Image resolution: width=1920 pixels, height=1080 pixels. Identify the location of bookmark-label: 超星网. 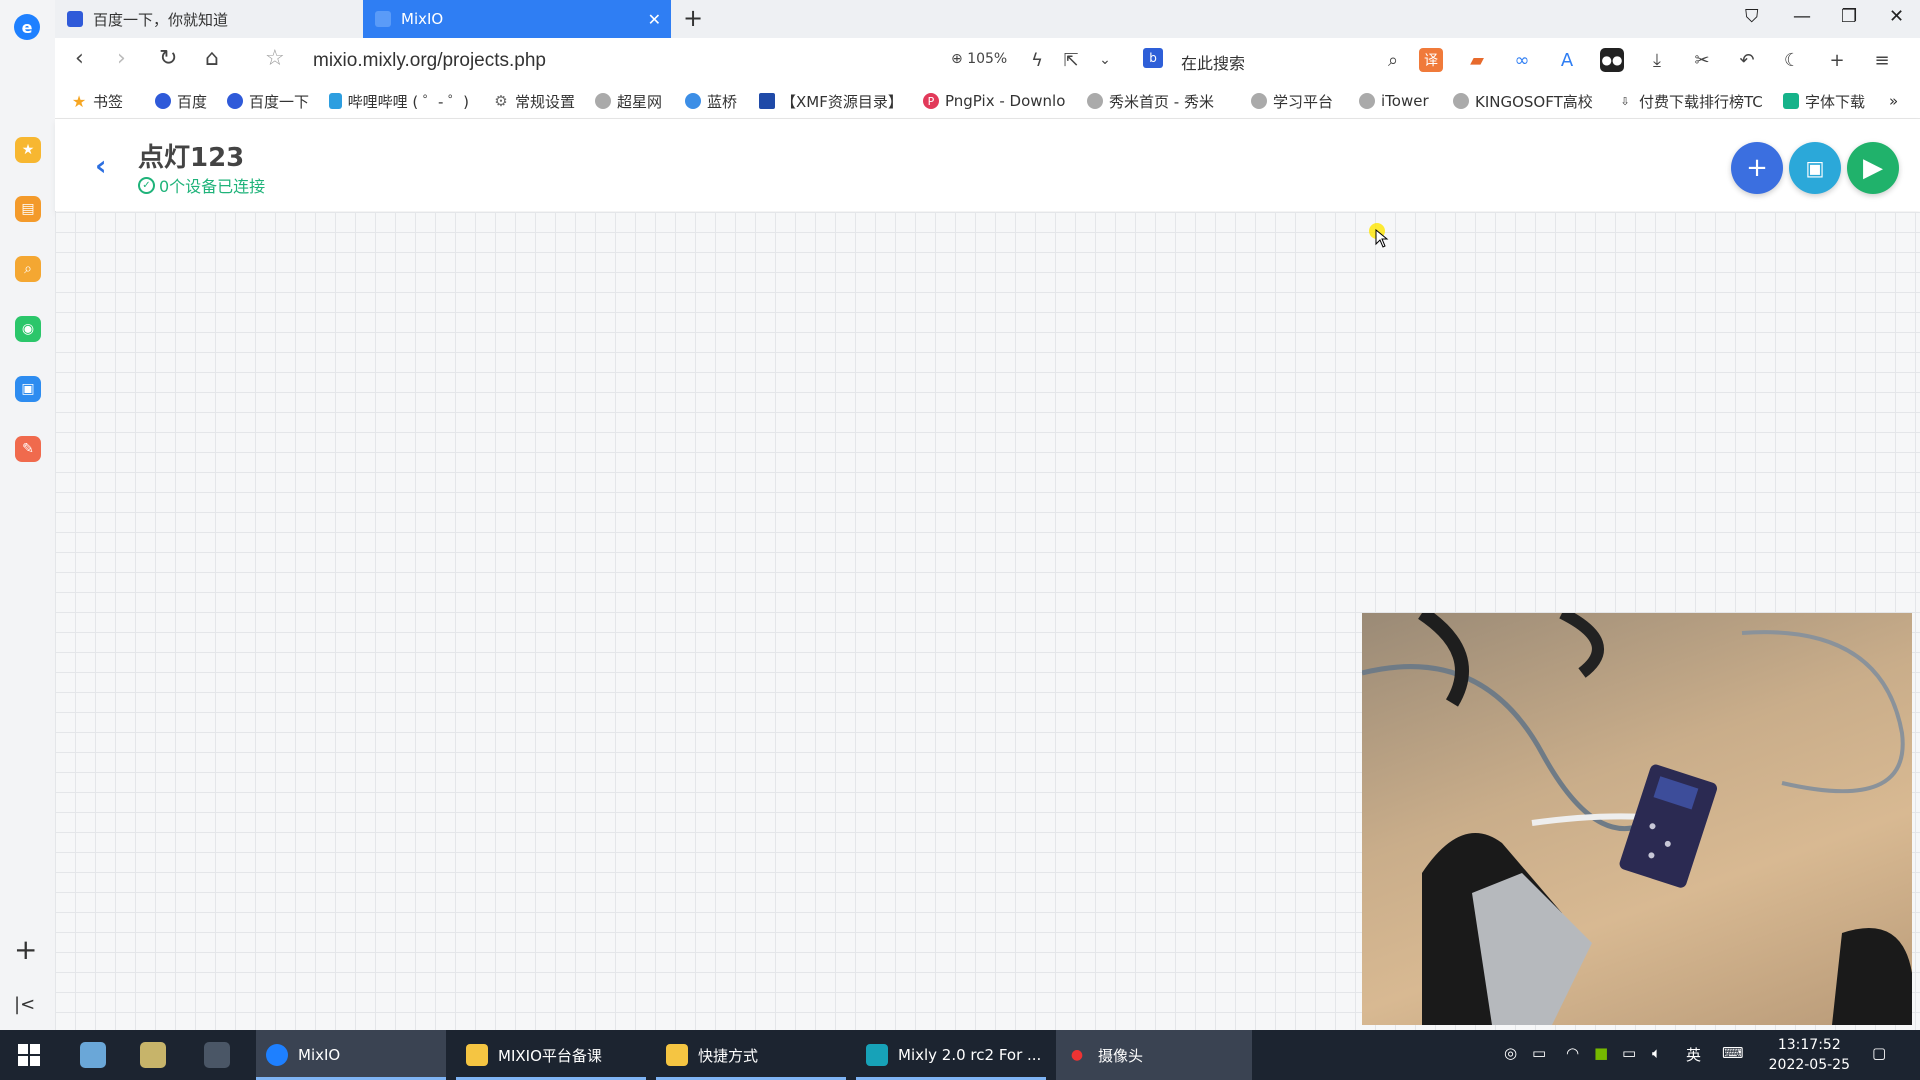
(640, 101).